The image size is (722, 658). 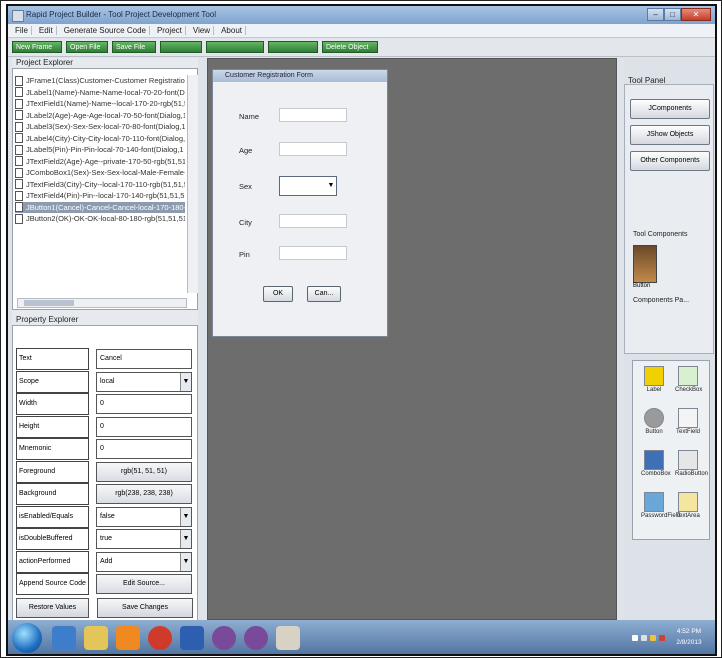 I want to click on property-key: Height, so click(x=52, y=426).